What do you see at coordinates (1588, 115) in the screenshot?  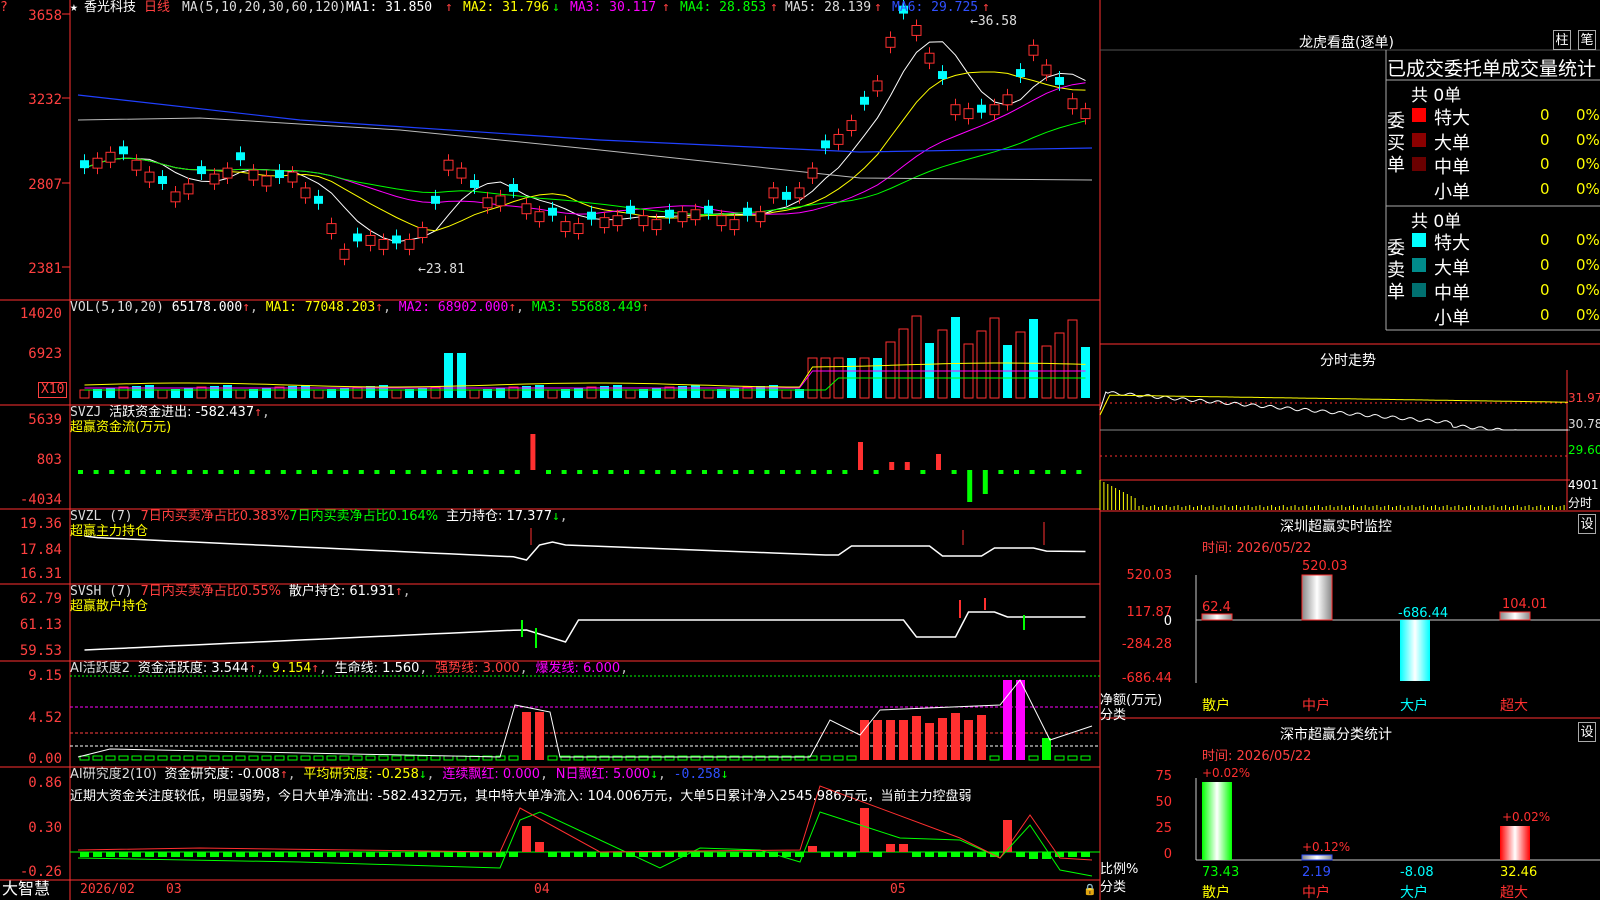 I see `row-percent: 0%` at bounding box center [1588, 115].